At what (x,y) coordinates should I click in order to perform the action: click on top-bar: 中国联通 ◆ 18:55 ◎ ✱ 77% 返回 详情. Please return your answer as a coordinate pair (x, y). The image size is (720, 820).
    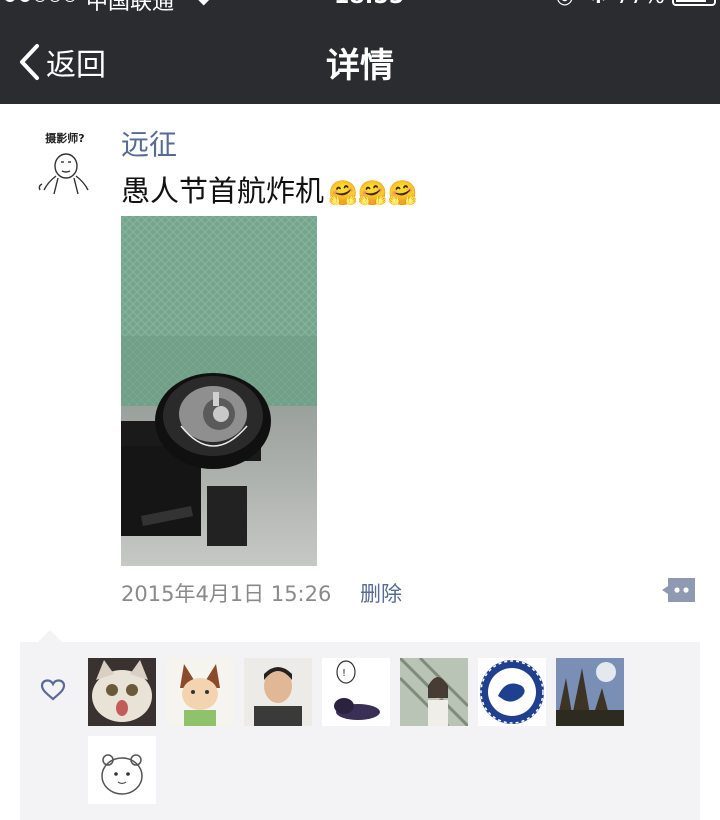
    Looking at the image, I should click on (360, 52).